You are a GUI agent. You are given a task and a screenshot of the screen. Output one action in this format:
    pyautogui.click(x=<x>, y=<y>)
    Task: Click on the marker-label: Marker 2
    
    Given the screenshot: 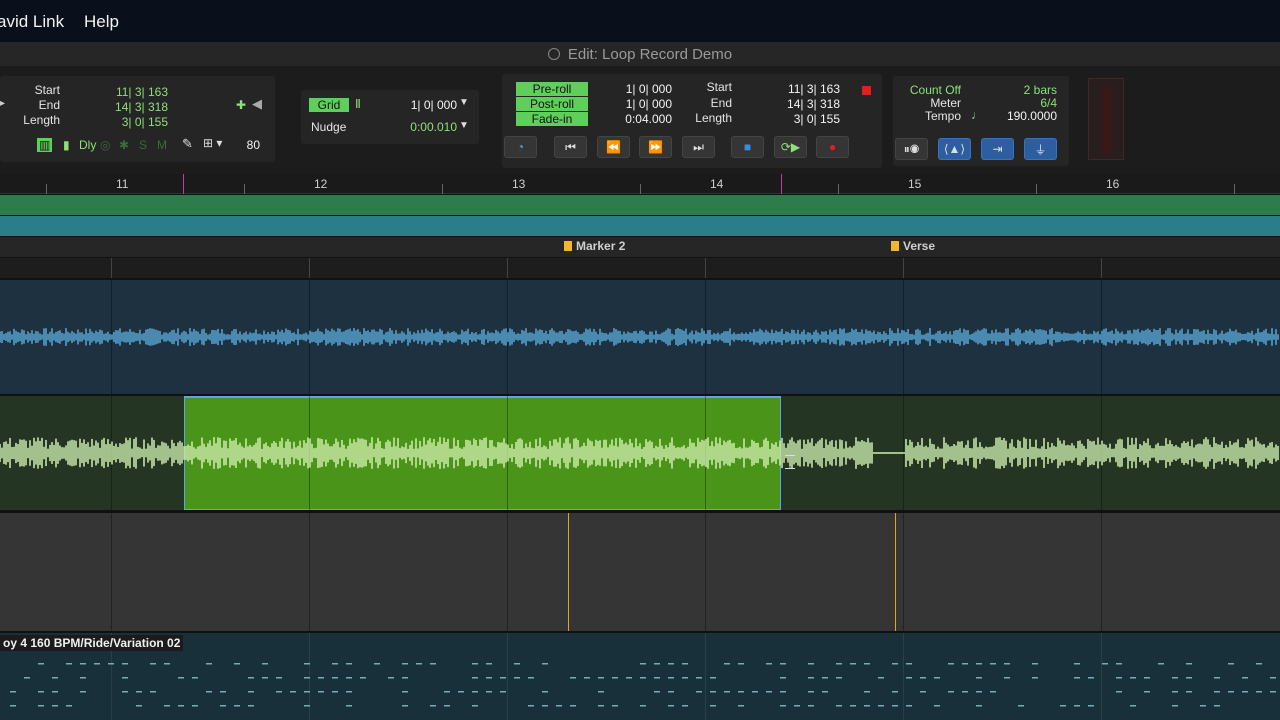 What is the action you would take?
    pyautogui.click(x=601, y=246)
    